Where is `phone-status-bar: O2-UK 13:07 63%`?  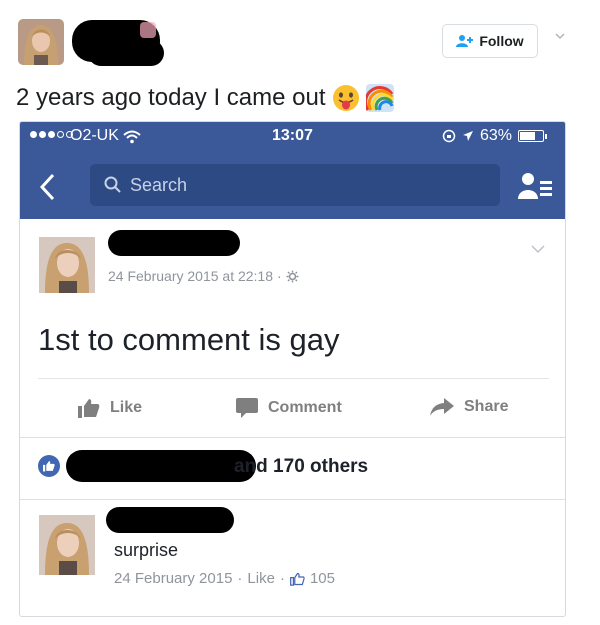
phone-status-bar: O2-UK 13:07 63% is located at coordinates (292, 137).